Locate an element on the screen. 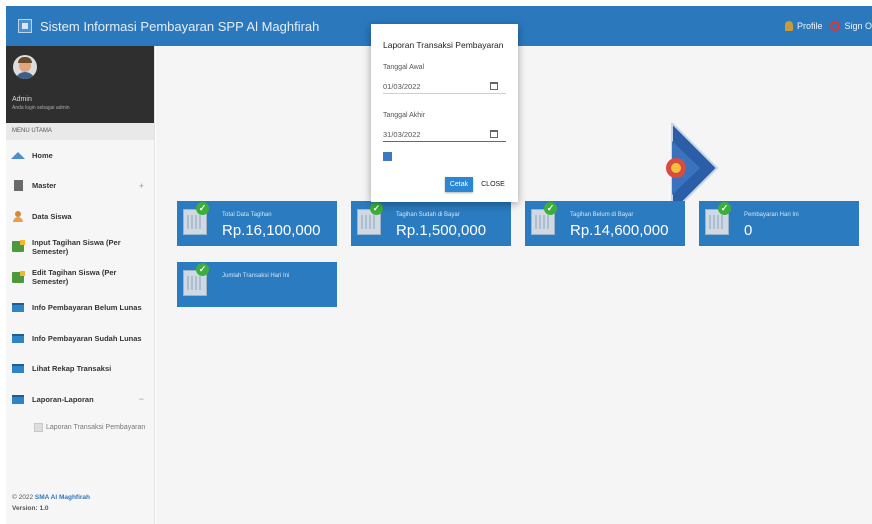  text-selection-highlight is located at coordinates (387, 156).